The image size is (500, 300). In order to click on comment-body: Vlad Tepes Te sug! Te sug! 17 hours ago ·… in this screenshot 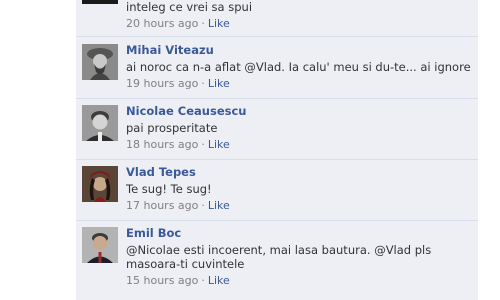, I will do `click(299, 189)`.